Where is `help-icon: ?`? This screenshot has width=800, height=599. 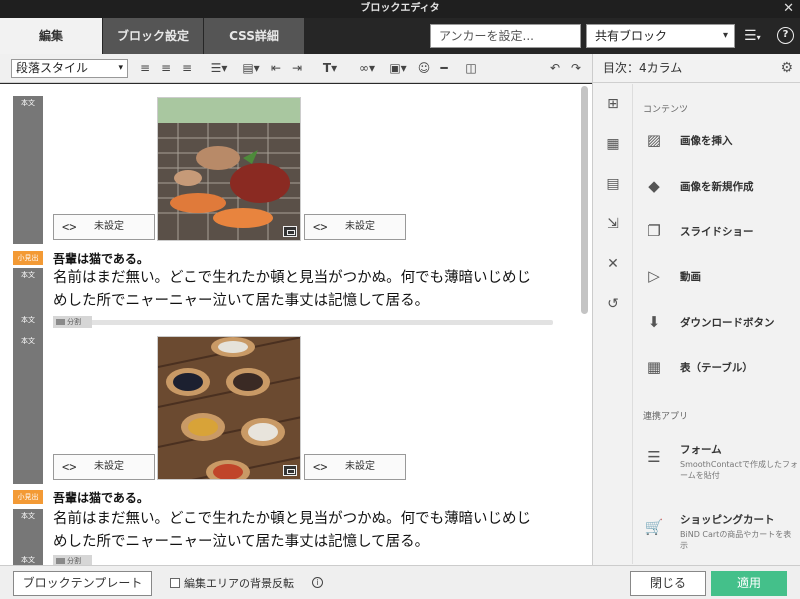 help-icon: ? is located at coordinates (785, 35).